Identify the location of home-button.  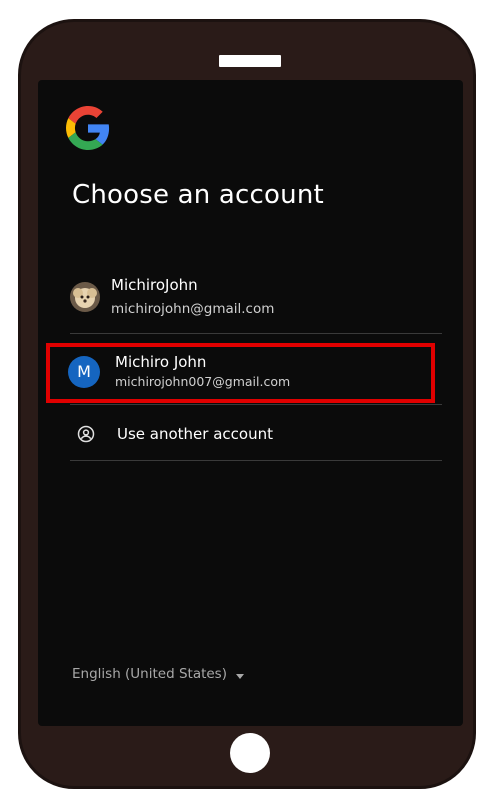
(250, 753).